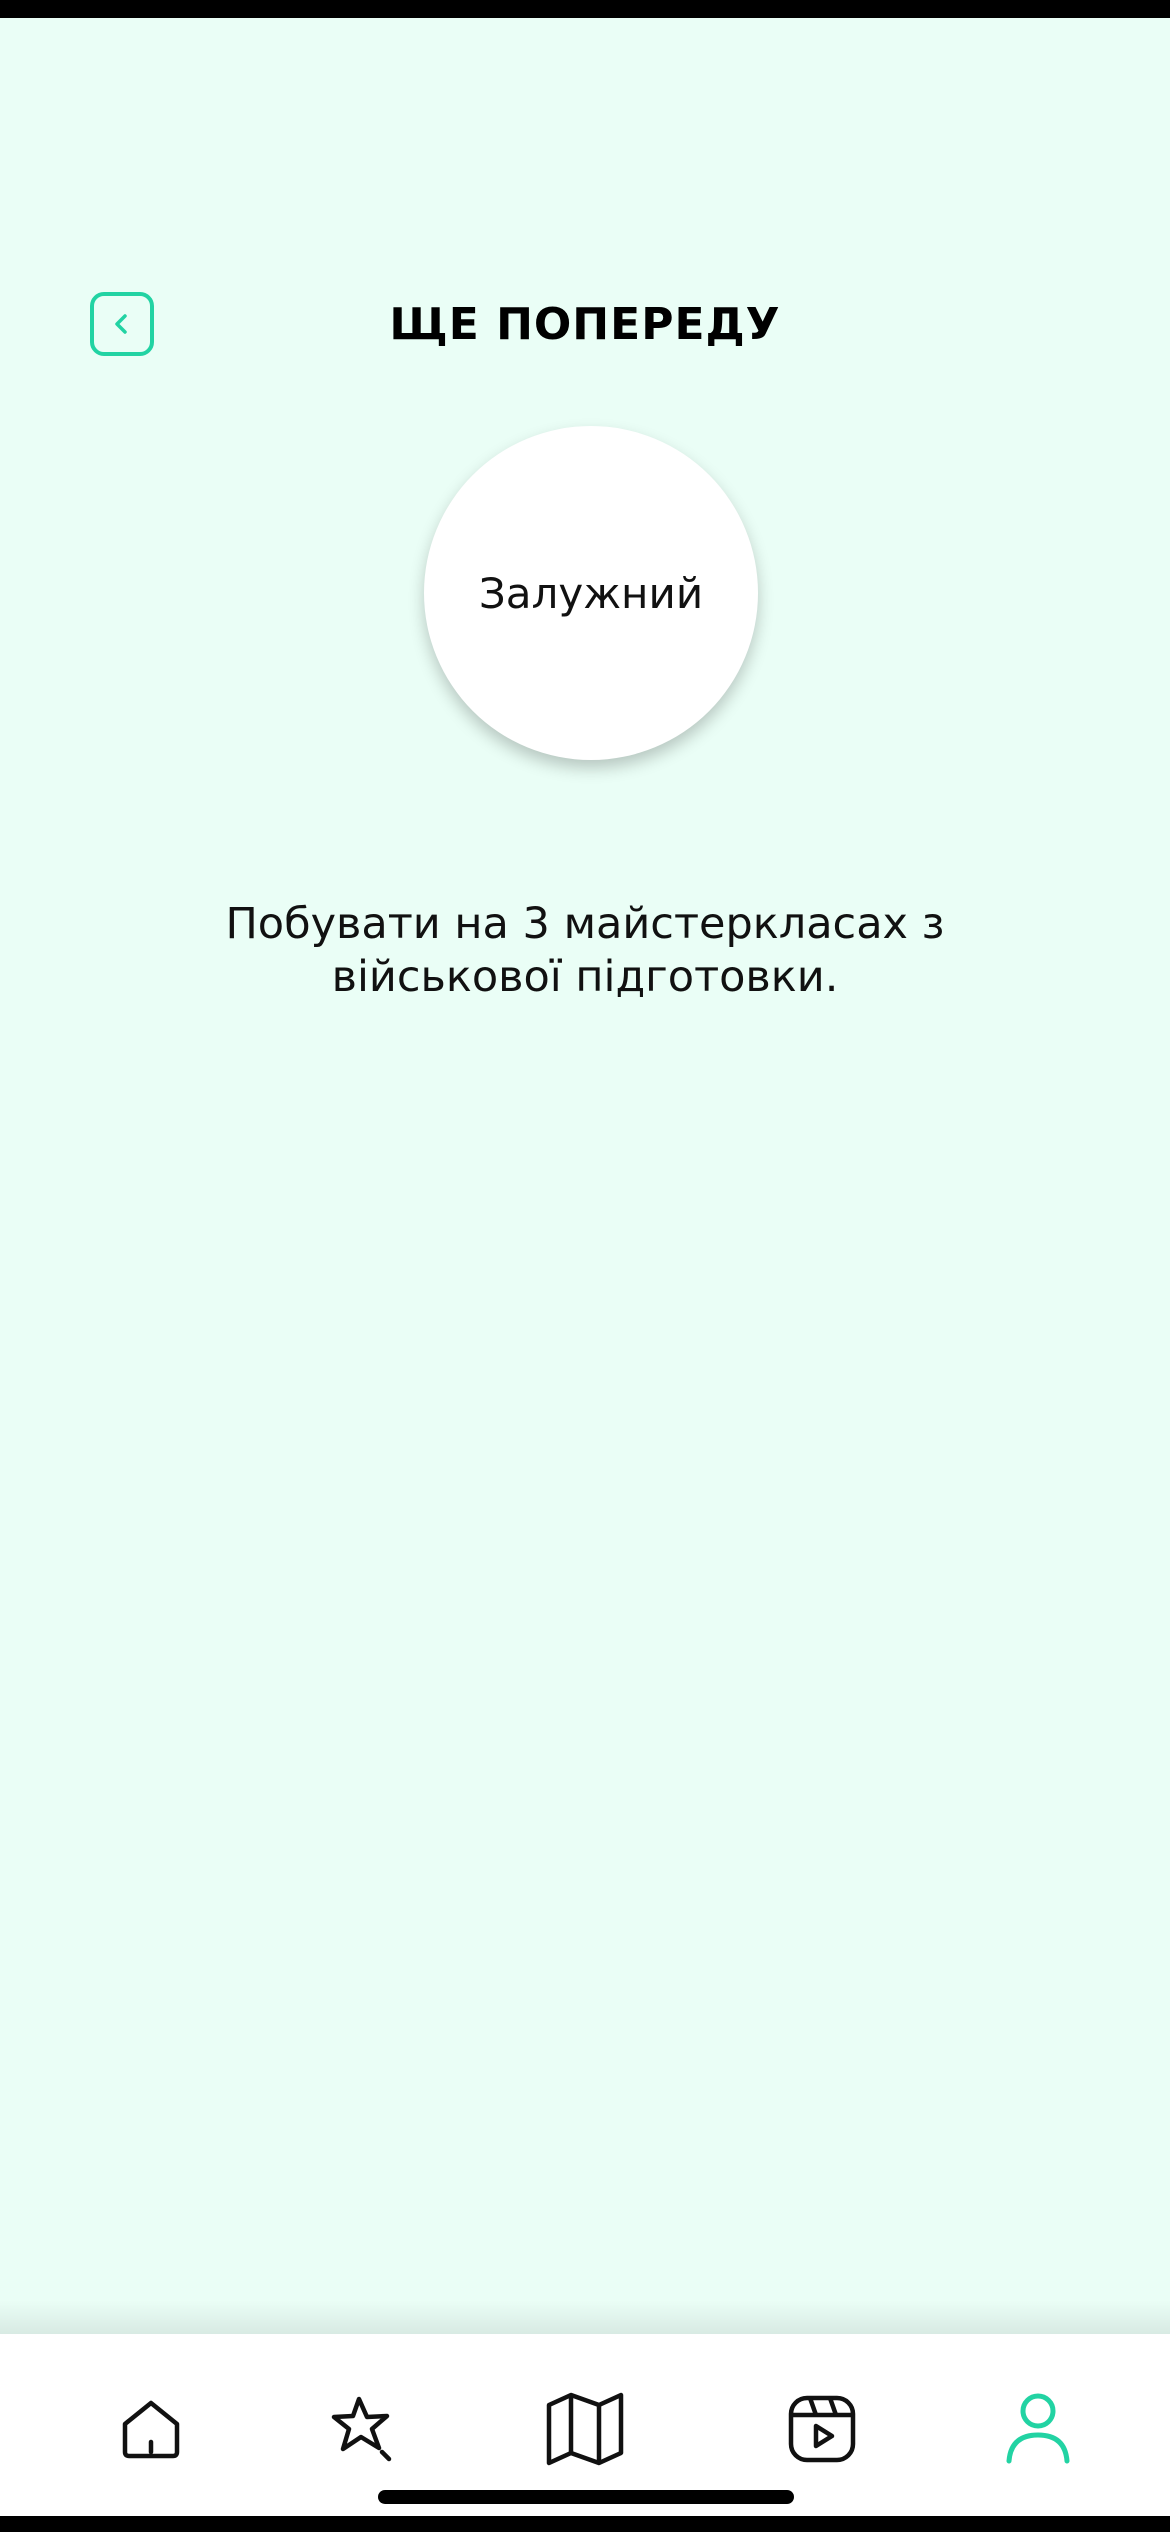  I want to click on page-title: ЩЕ ПОПЕРЕДУ, so click(585, 324).